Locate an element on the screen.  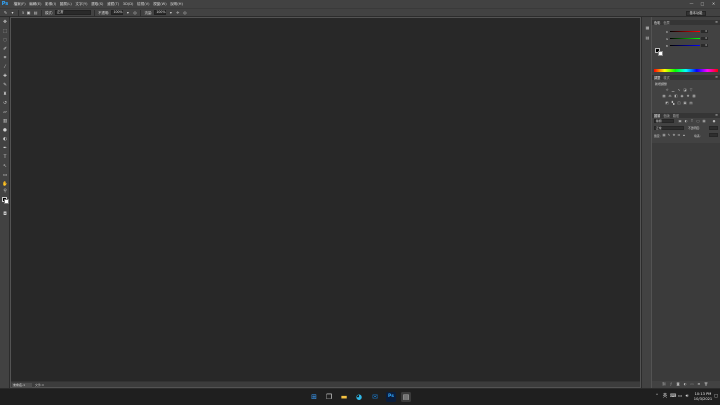
lock-transparent-icon: ▦ is located at coordinates (664, 135).